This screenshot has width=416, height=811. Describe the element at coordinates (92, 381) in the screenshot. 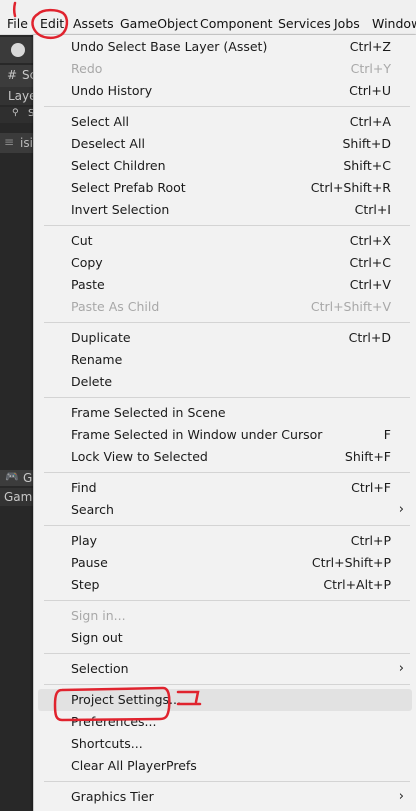

I see `menu-item-label: Delete` at that location.